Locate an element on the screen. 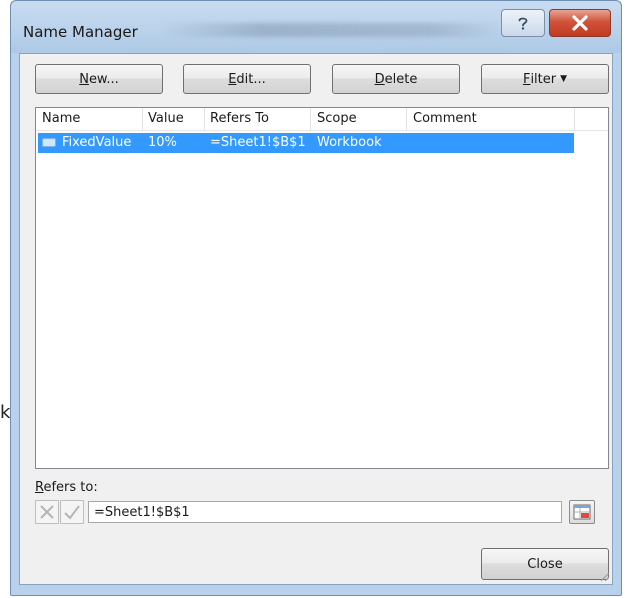 This screenshot has width=628, height=598. filter-button: Filter ▼ is located at coordinates (545, 79).